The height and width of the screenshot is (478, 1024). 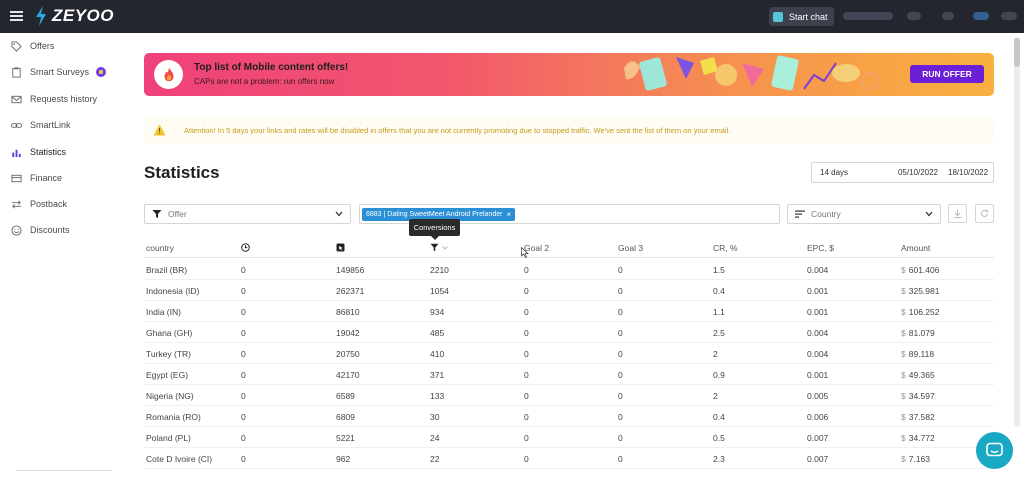 What do you see at coordinates (929, 214) in the screenshot?
I see `chevron-down-icon` at bounding box center [929, 214].